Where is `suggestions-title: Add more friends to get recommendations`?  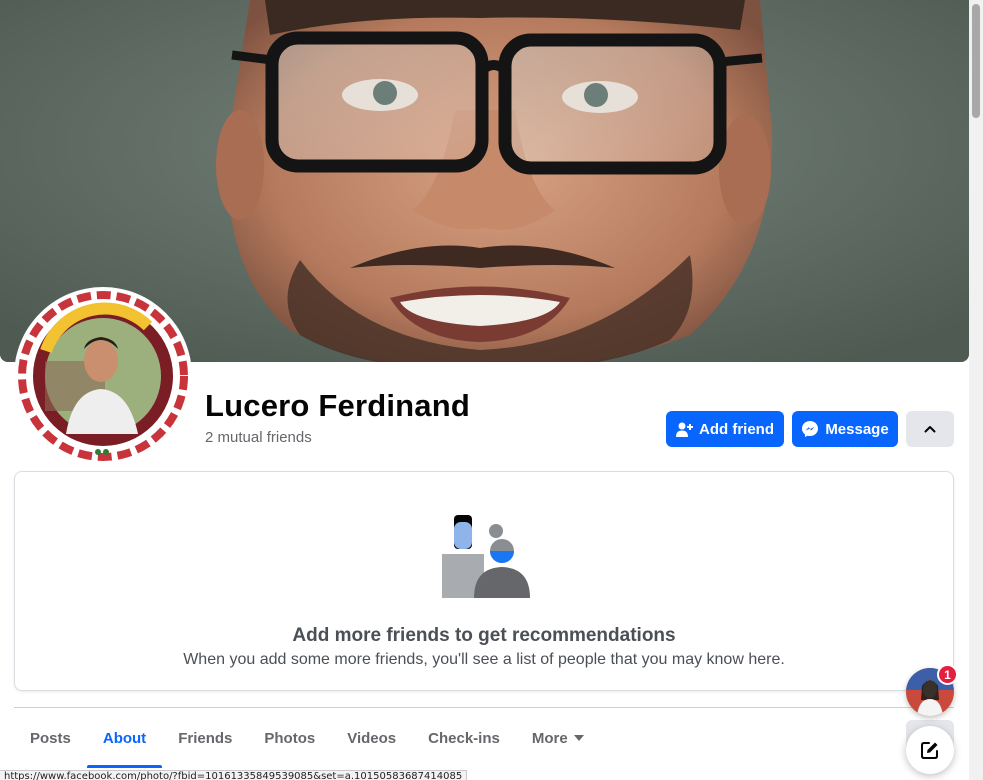
suggestions-title: Add more friends to get recommendations is located at coordinates (484, 635).